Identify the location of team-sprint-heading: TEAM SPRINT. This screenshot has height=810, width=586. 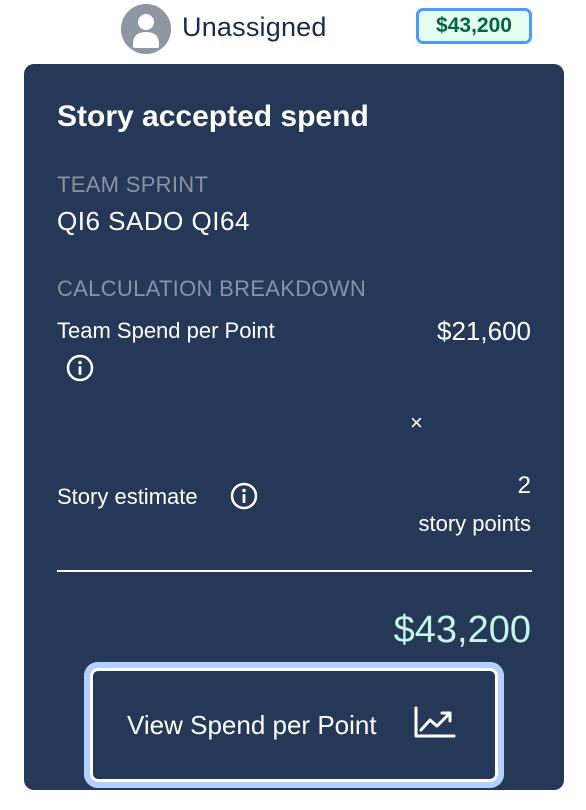
(133, 184).